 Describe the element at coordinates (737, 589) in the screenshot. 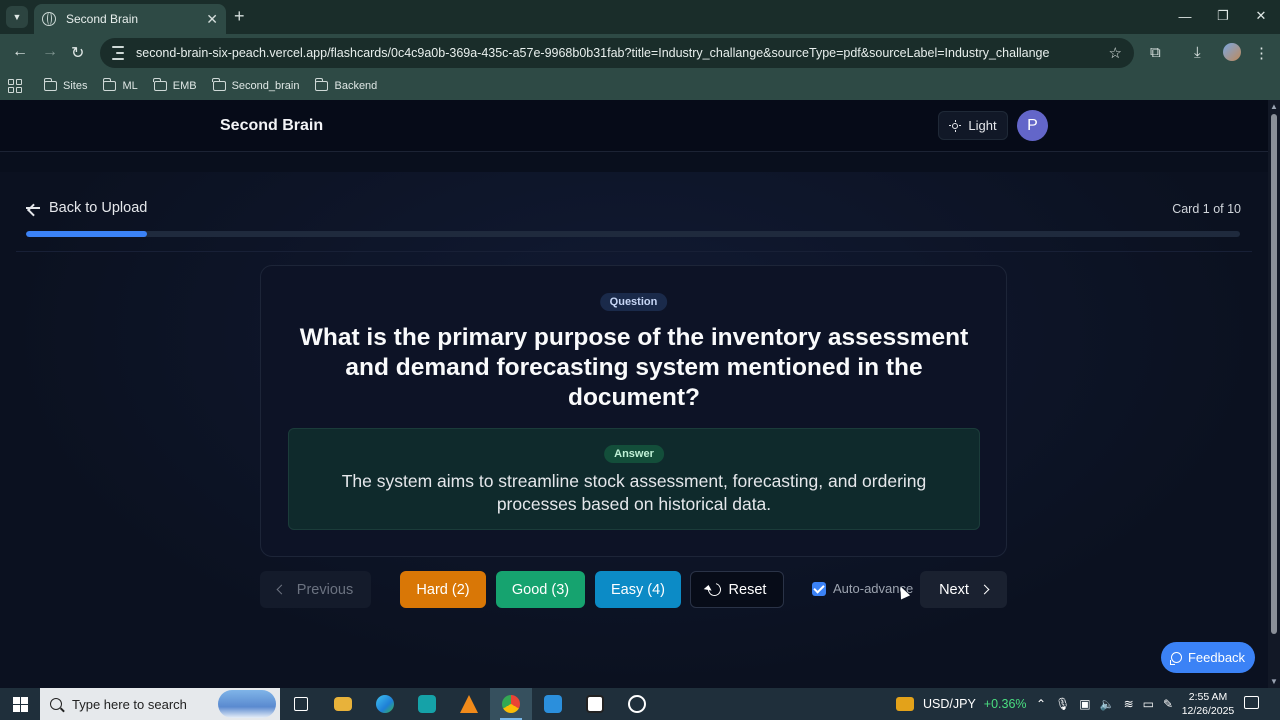

I see `reset-button: Reset` at that location.